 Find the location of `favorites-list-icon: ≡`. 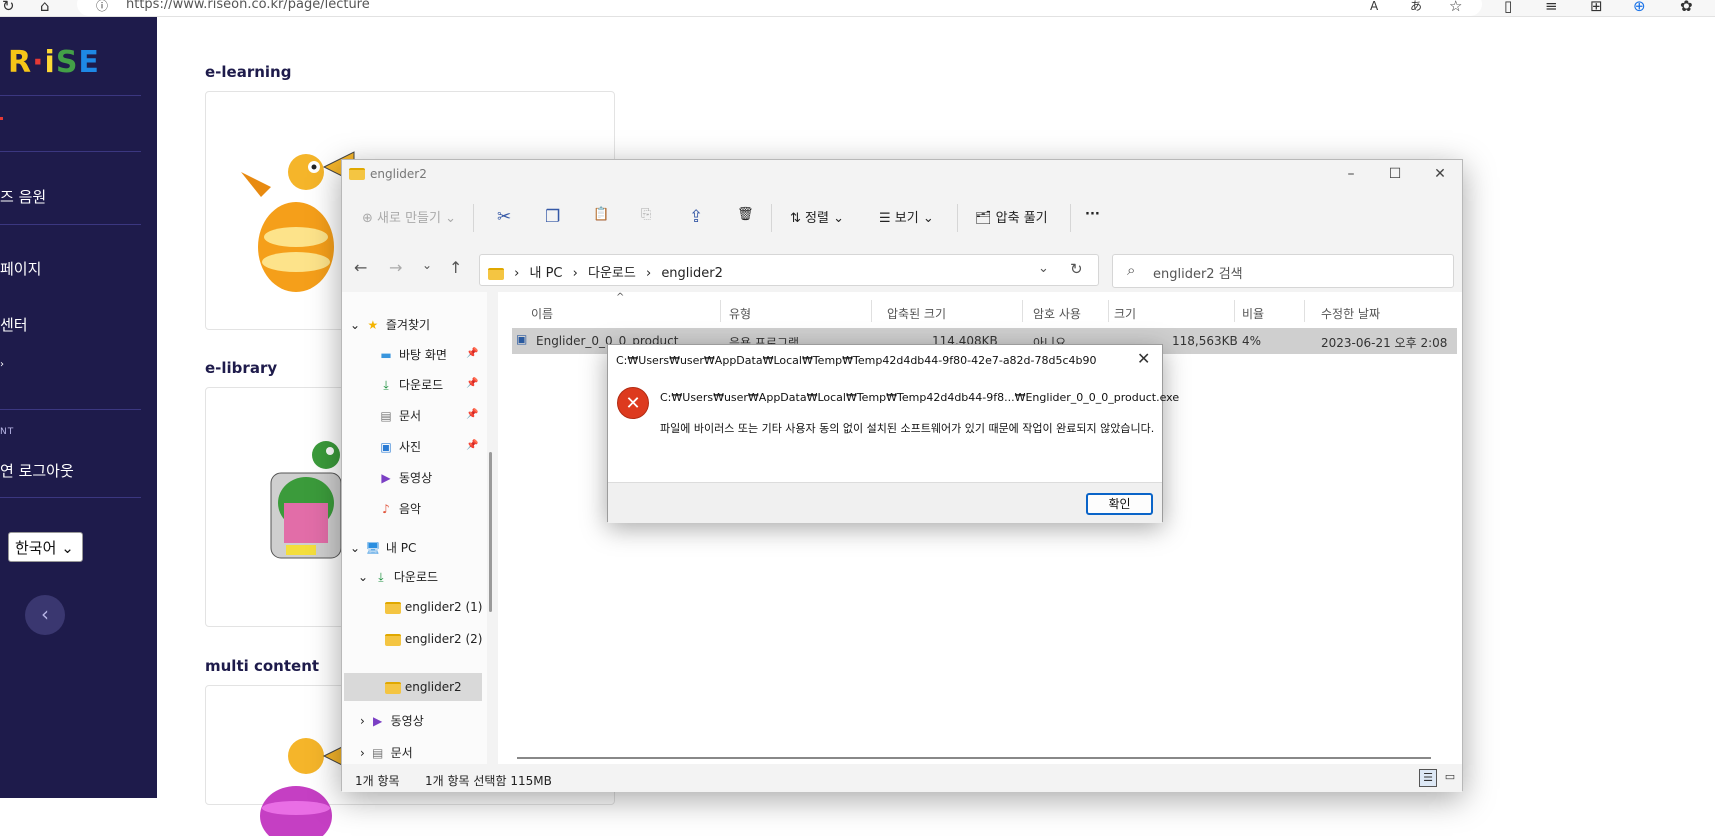

favorites-list-icon: ≡ is located at coordinates (1551, 8).